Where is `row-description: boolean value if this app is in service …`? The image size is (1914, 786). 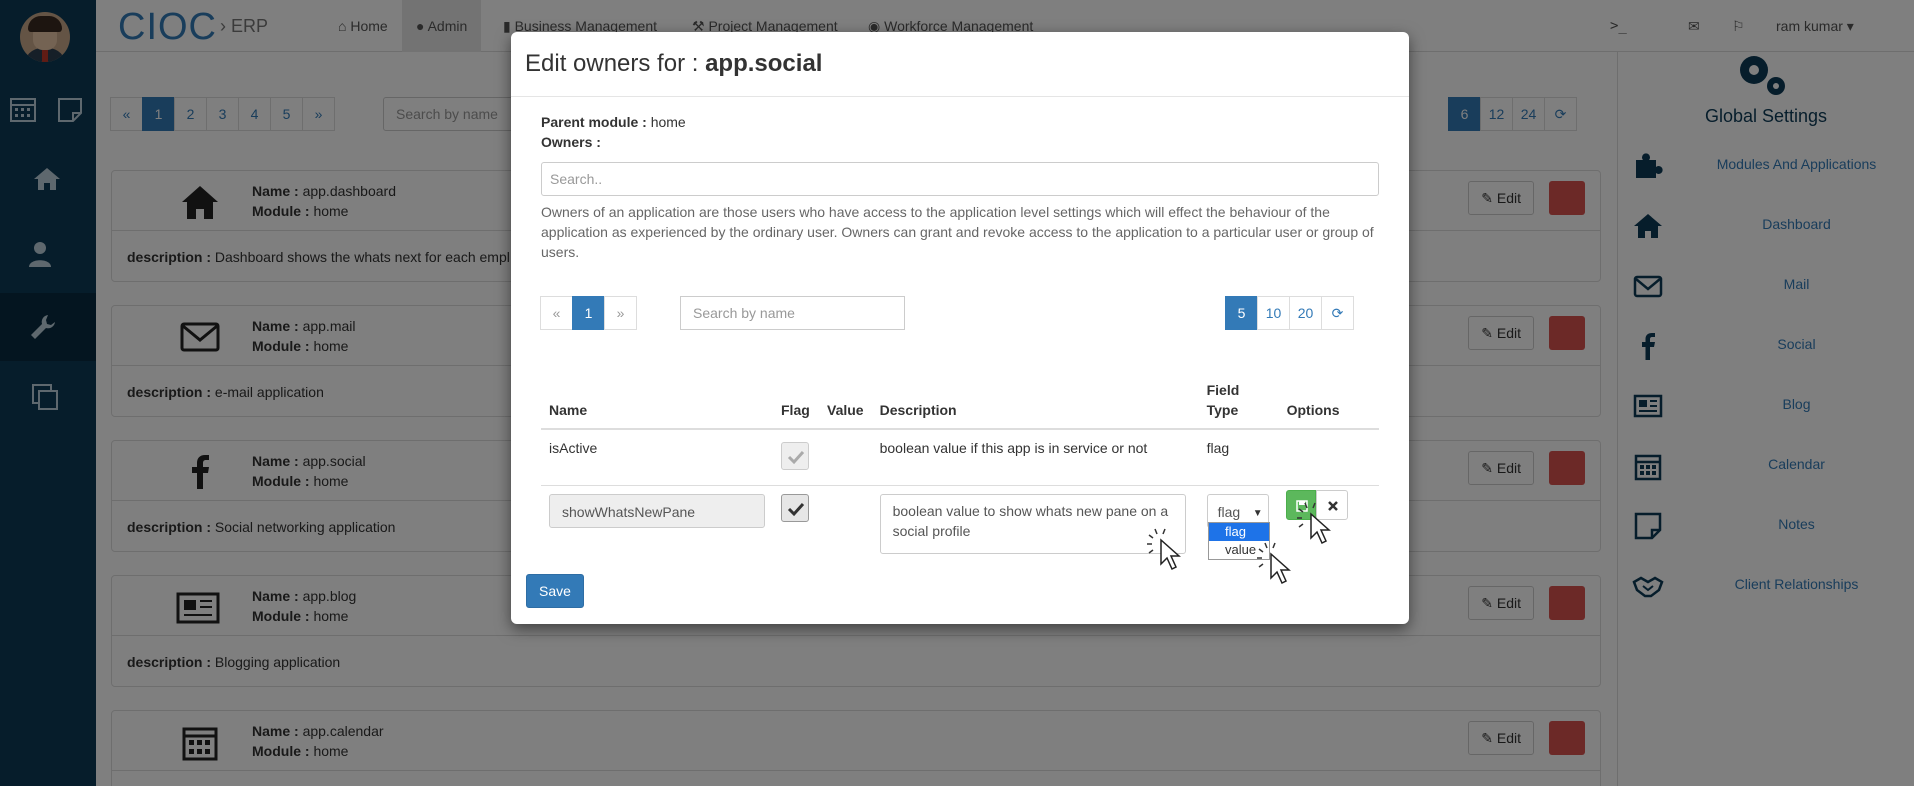 row-description: boolean value if this app is in service … is located at coordinates (1035, 456).